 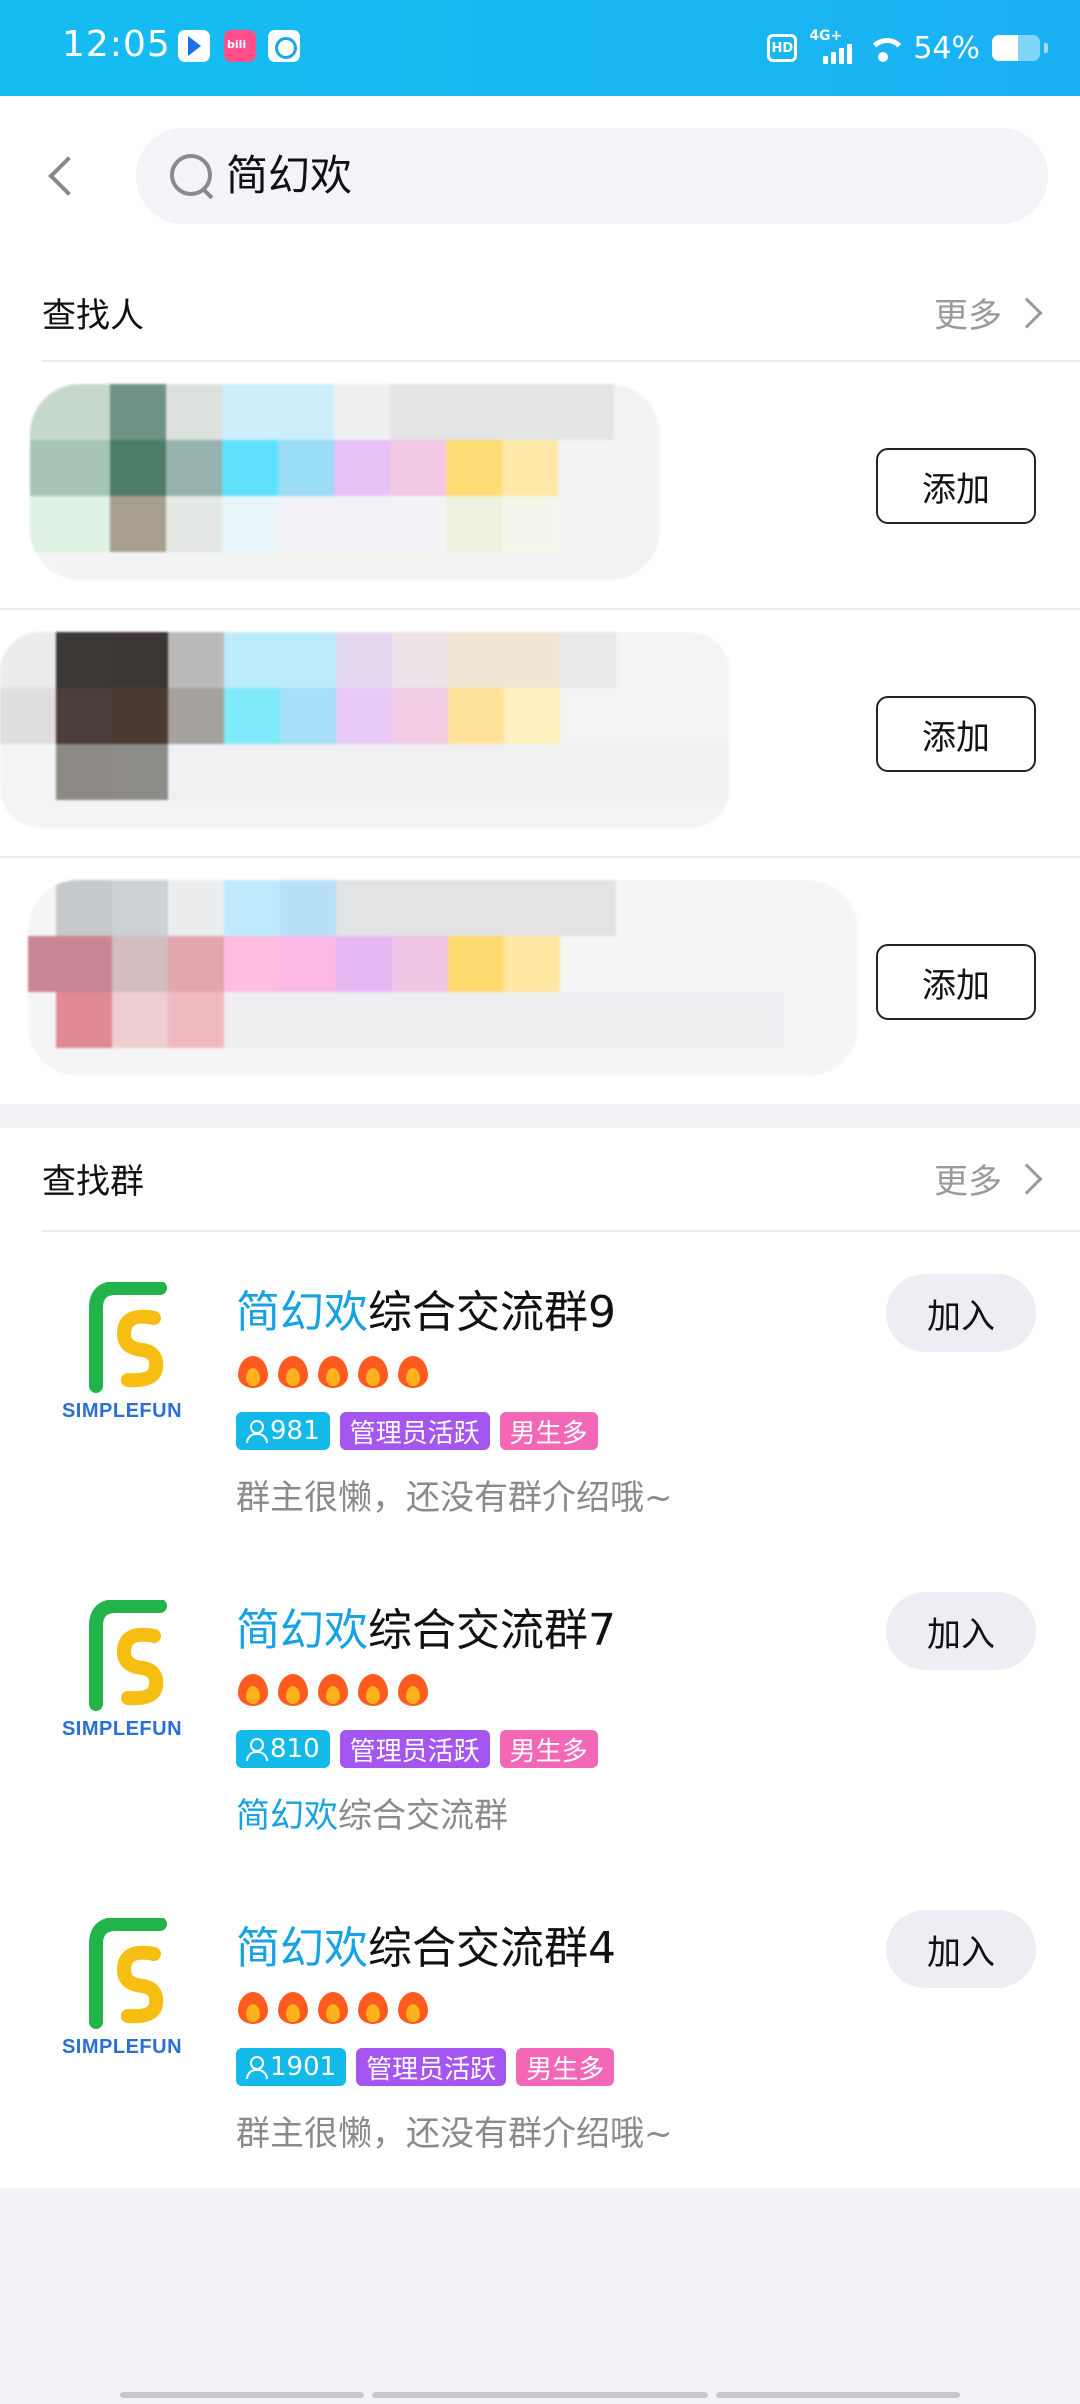 What do you see at coordinates (295, 1749) in the screenshot?
I see `member-count: 810` at bounding box center [295, 1749].